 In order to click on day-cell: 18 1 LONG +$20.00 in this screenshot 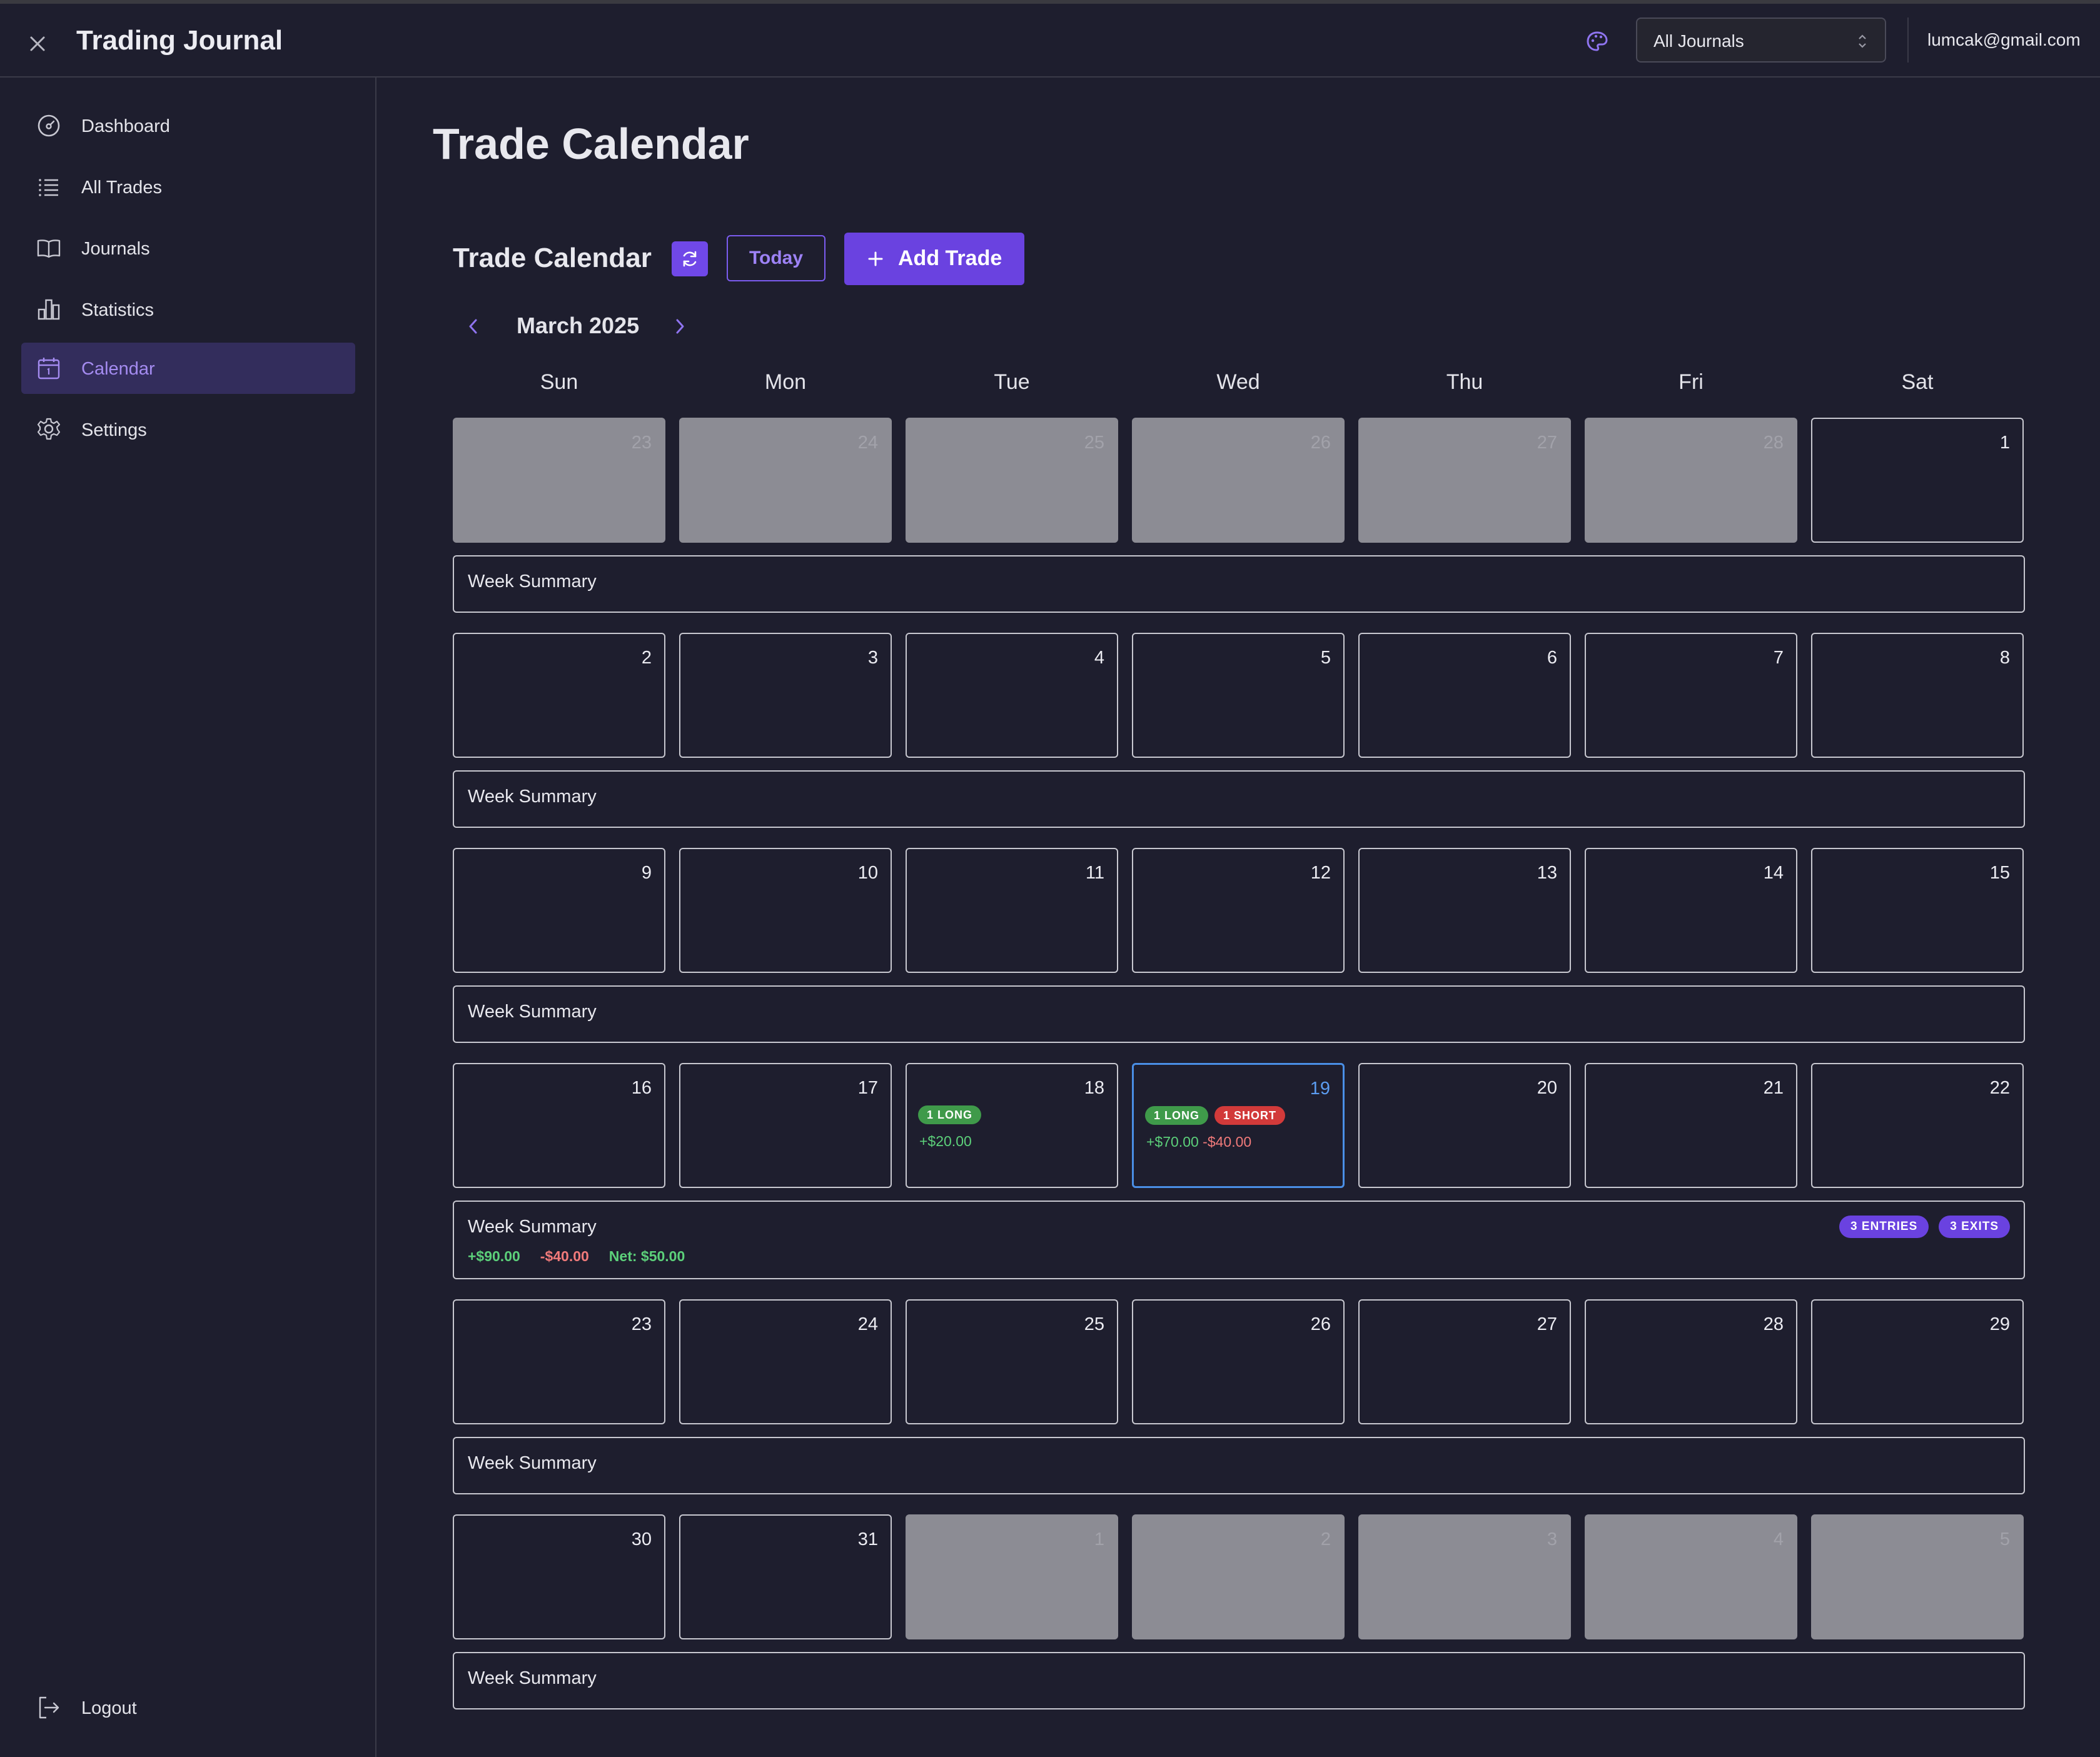, I will do `click(1012, 1125)`.